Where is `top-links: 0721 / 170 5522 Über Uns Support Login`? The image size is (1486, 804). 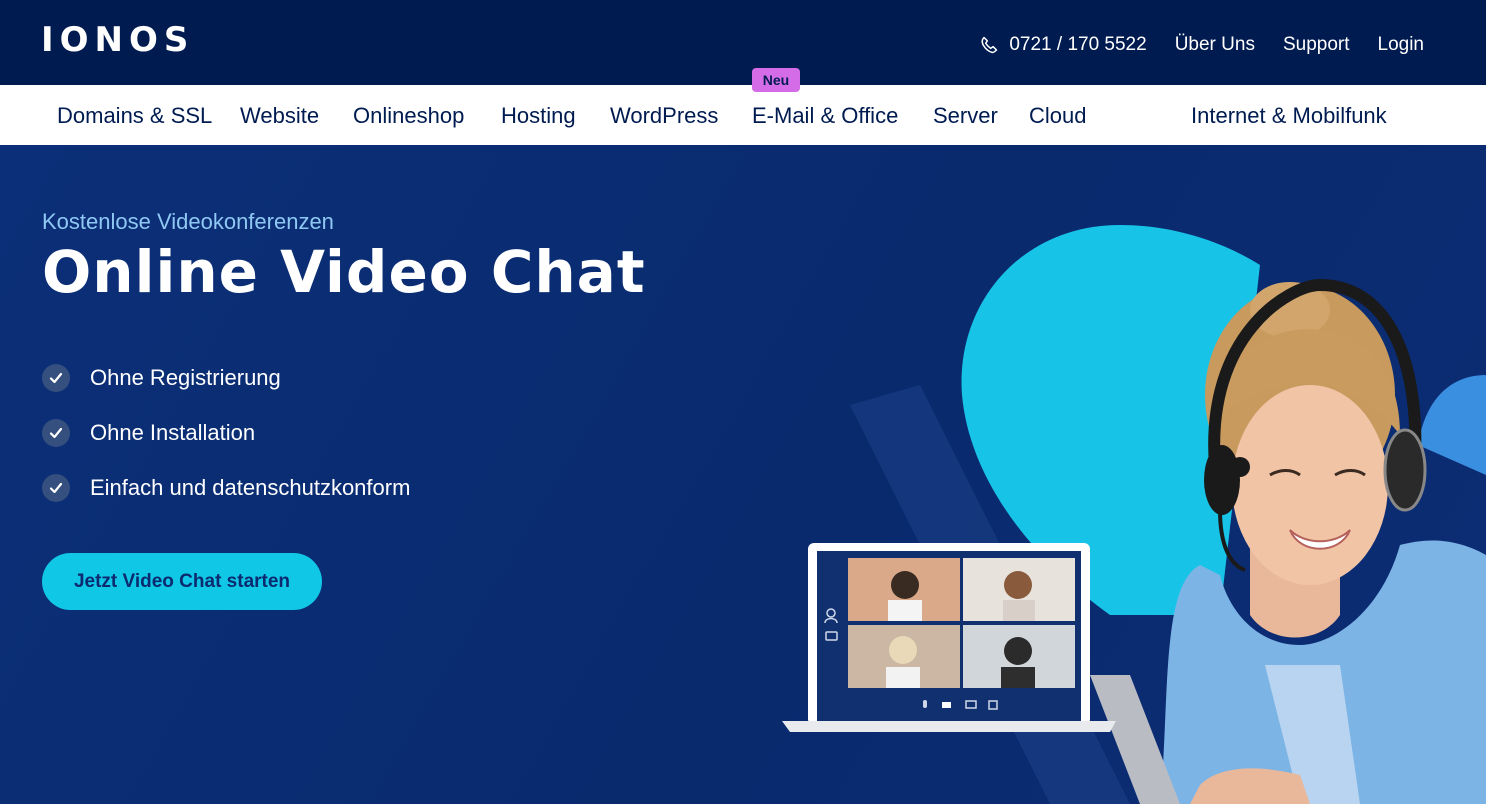
top-links: 0721 / 170 5522 Über Uns Support Login is located at coordinates (1201, 45).